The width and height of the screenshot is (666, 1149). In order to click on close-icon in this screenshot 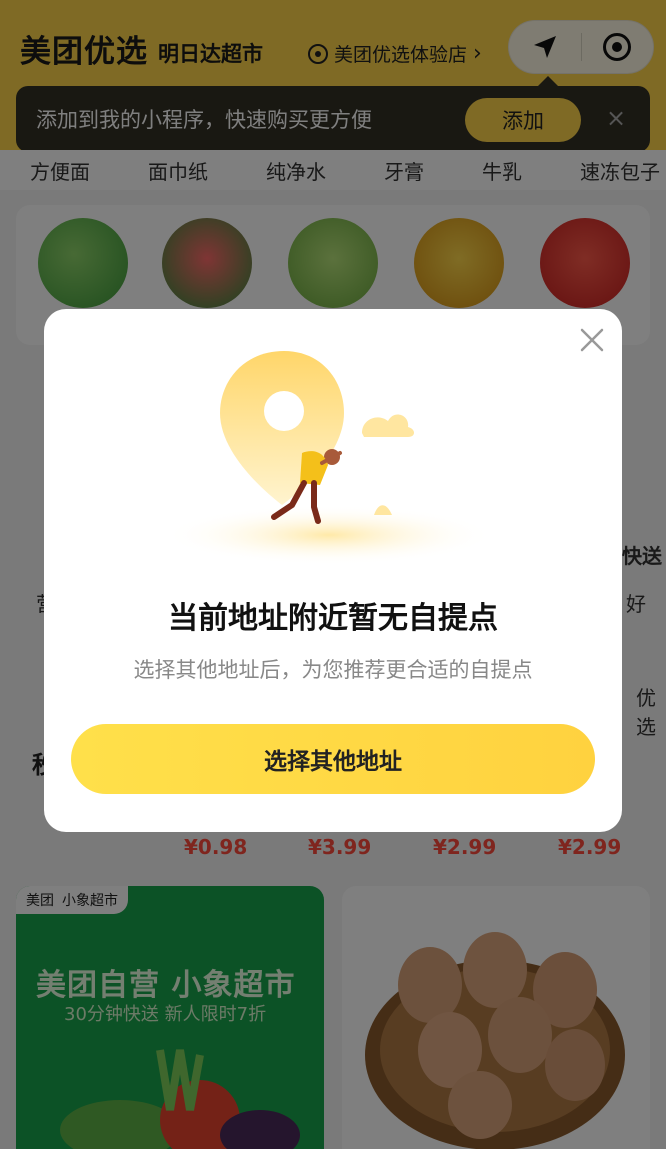, I will do `click(592, 340)`.